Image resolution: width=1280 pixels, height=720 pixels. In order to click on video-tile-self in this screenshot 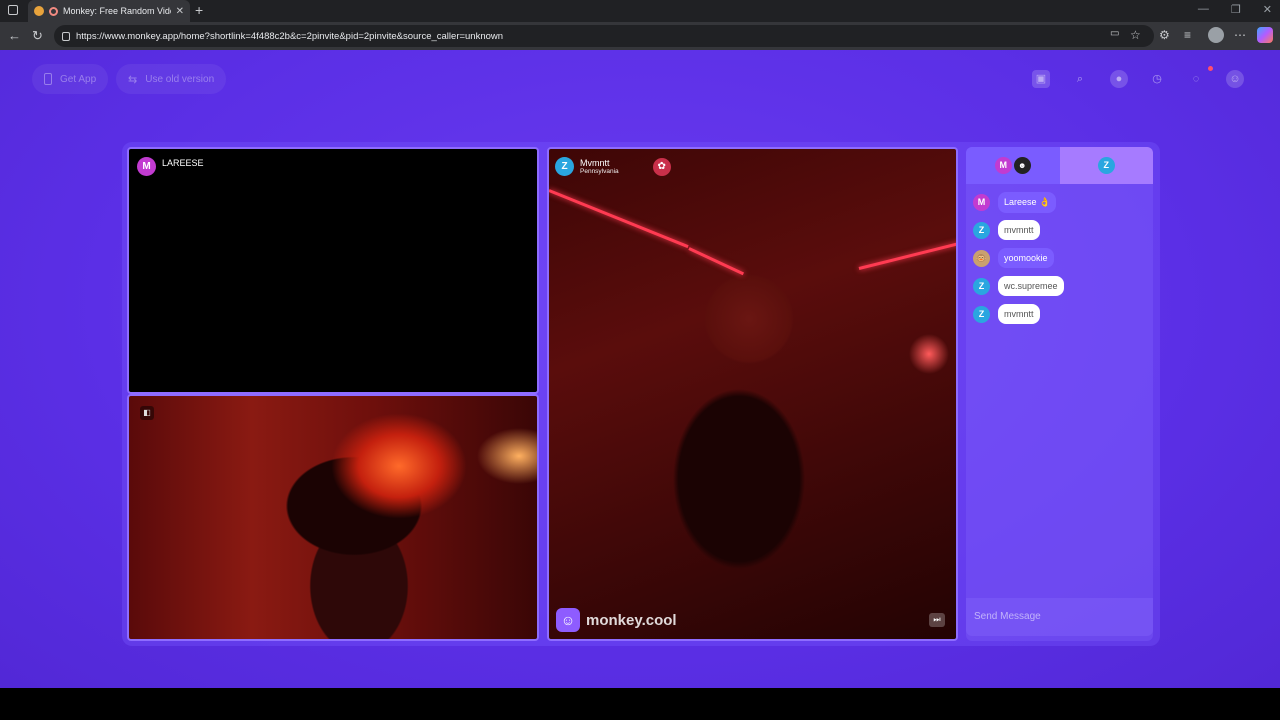, I will do `click(333, 517)`.